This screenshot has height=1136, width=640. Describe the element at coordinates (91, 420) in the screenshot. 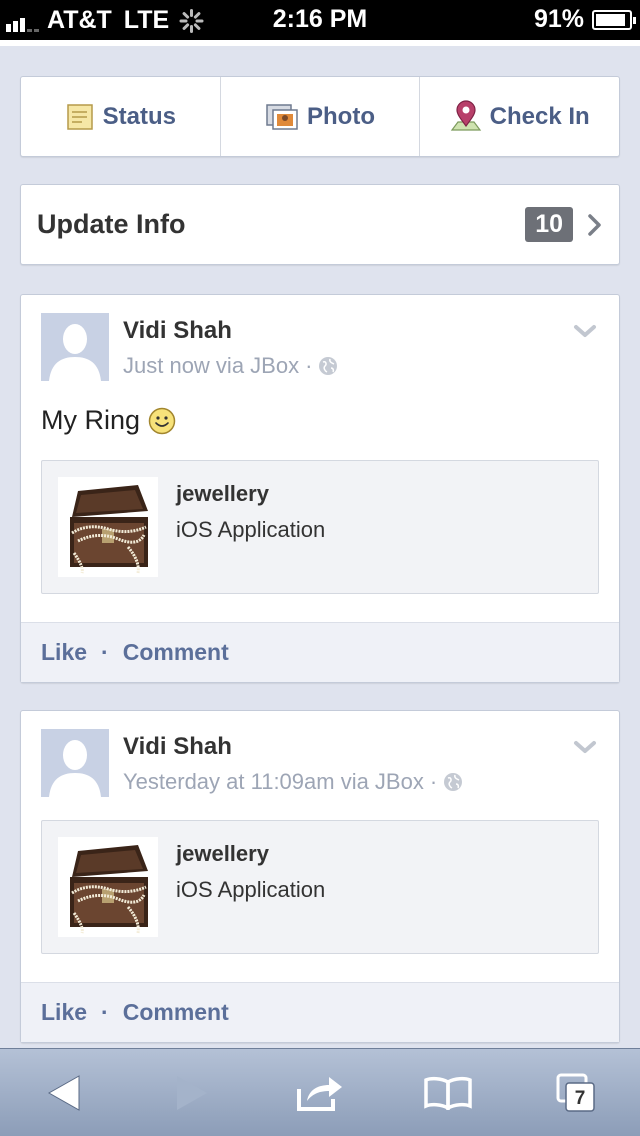

I see `post-text: My Ring` at that location.